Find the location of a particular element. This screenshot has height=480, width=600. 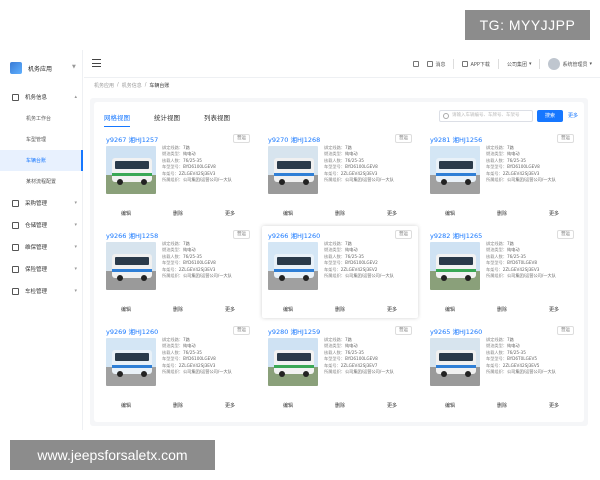

sidebar-item: 机务工作台 is located at coordinates (41, 118).